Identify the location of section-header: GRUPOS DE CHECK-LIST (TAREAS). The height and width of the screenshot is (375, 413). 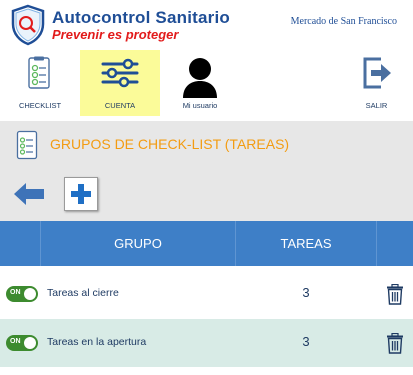
(206, 145).